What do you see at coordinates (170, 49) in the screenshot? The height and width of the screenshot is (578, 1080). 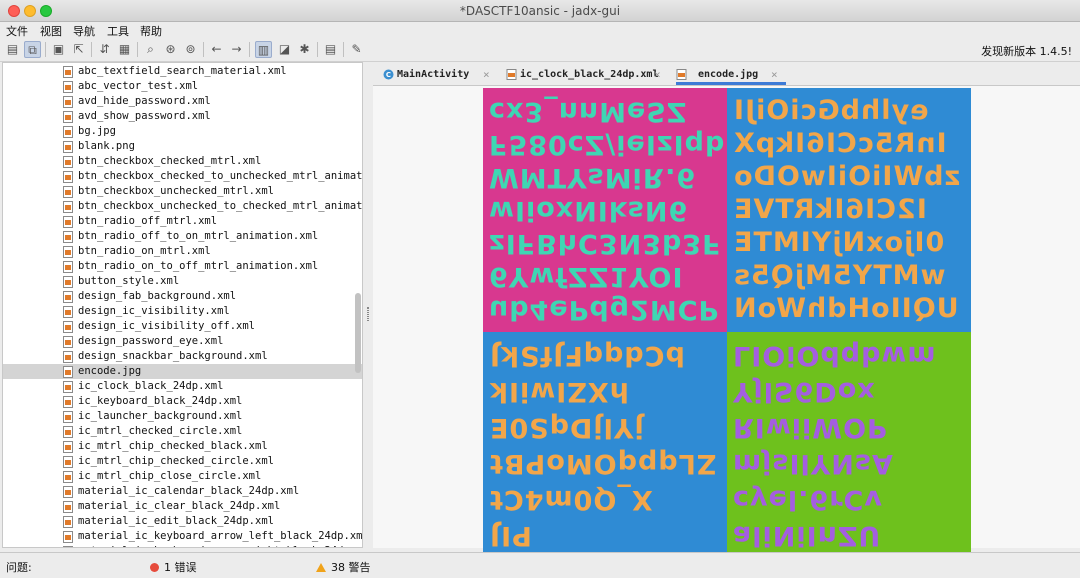 I see `find-class-icon: ⊛` at bounding box center [170, 49].